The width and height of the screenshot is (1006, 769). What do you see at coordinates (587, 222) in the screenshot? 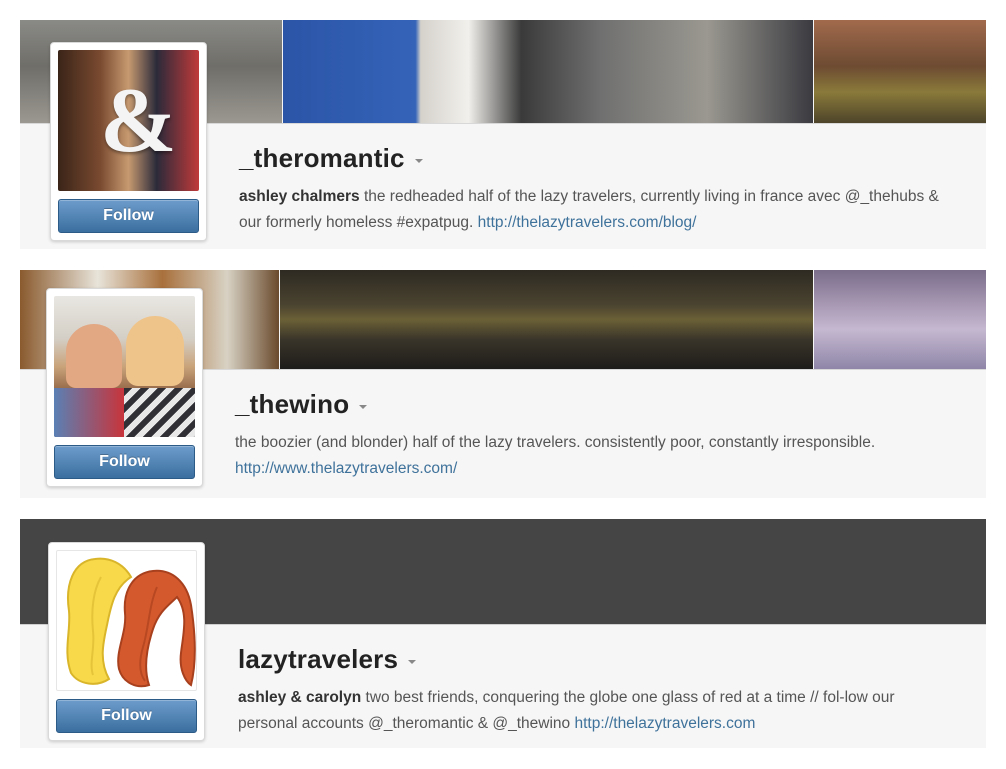
I see `bio-link: http://thelazytravelers.com/blog/` at bounding box center [587, 222].